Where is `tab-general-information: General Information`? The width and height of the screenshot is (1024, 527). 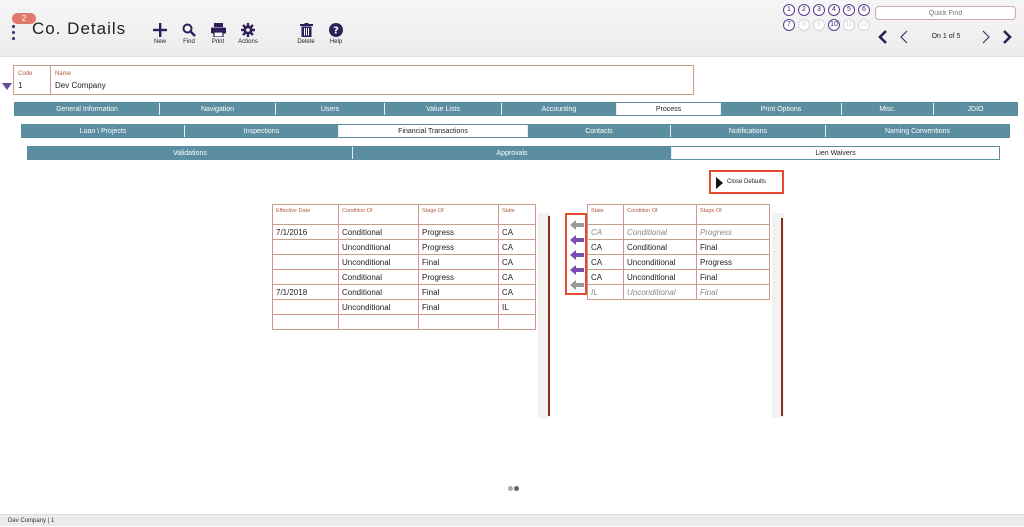
tab-general-information: General Information is located at coordinates (87, 109).